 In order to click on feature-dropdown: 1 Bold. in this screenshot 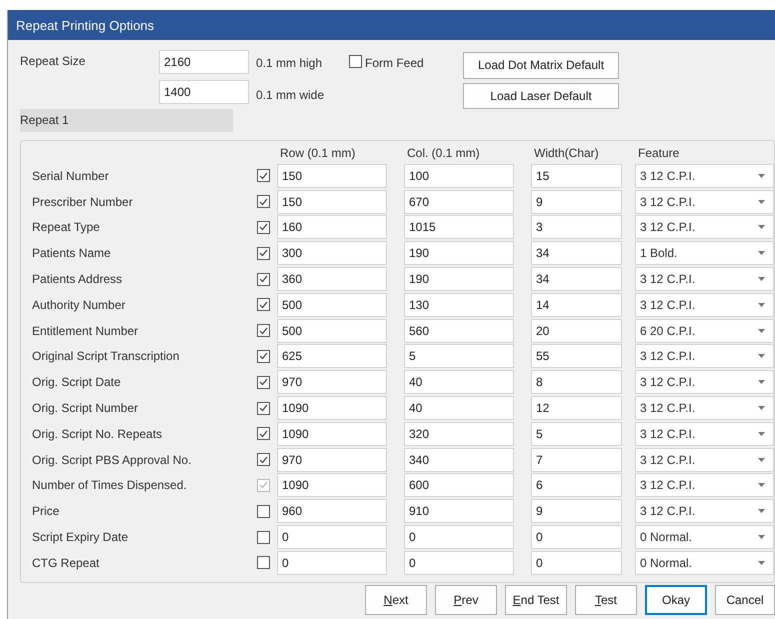, I will do `click(704, 253)`.